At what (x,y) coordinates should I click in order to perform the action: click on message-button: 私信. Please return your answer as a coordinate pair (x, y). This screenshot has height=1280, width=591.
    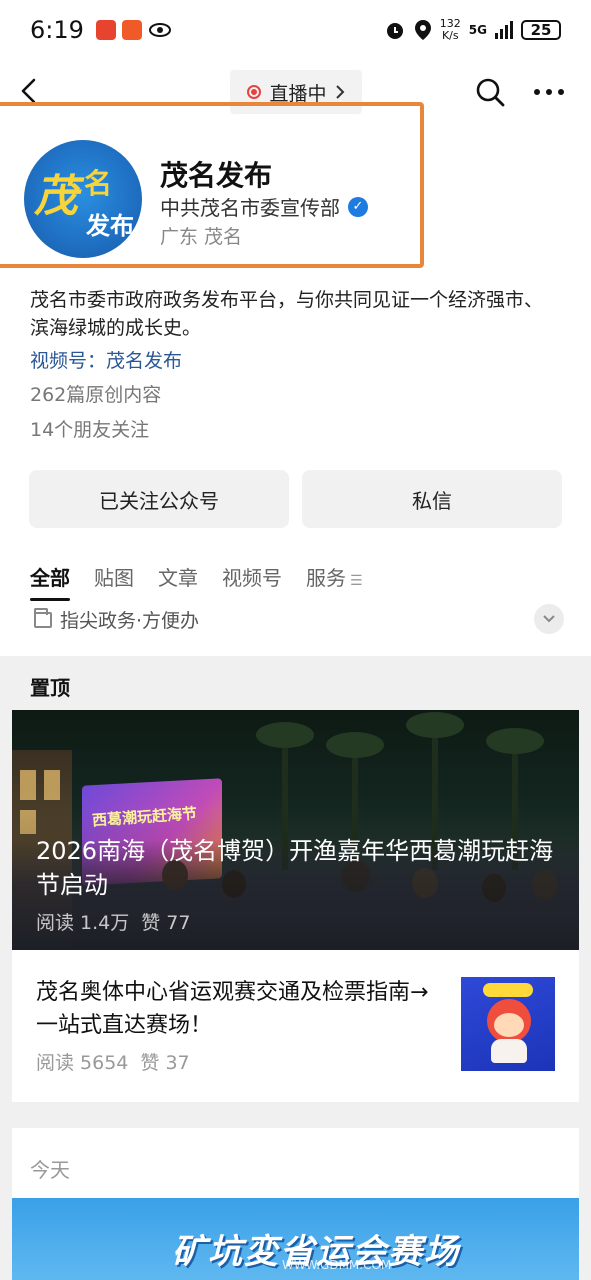
    Looking at the image, I should click on (432, 499).